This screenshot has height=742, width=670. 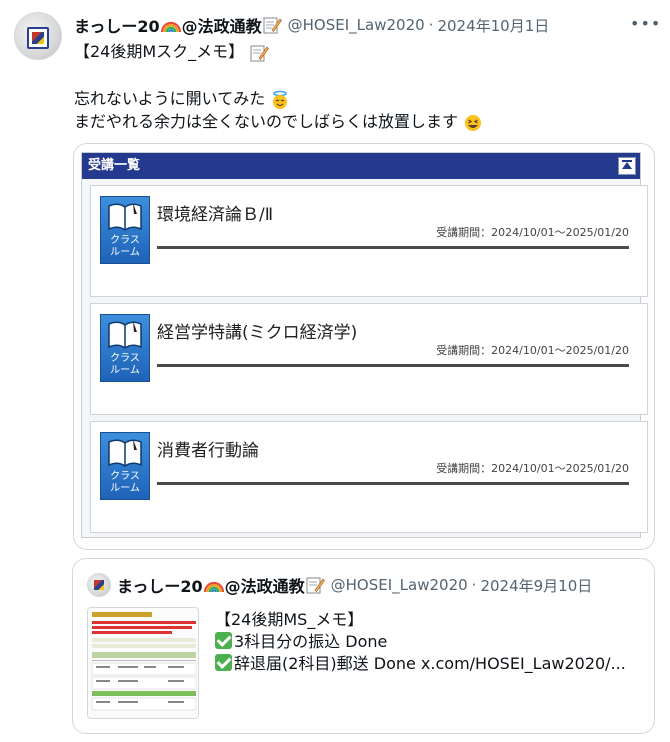 I want to click on course-title: 環境経済論Ｂ/Ⅱ, so click(x=215, y=215).